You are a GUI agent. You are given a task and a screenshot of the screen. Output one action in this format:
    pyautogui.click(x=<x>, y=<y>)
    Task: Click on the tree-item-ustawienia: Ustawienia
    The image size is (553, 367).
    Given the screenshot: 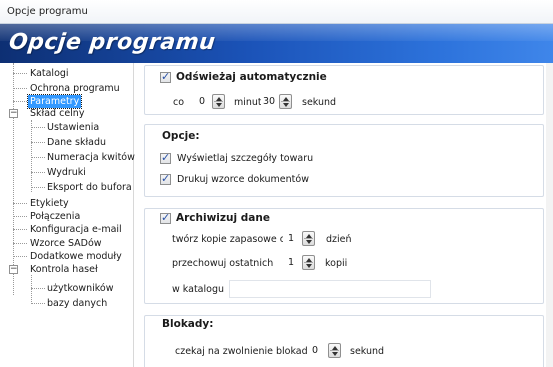 What is the action you would take?
    pyautogui.click(x=73, y=127)
    